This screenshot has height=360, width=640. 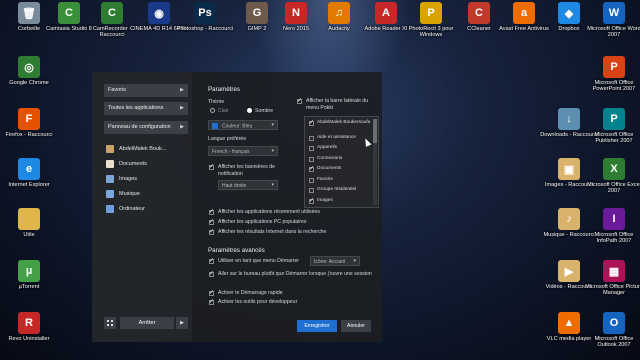 What do you see at coordinates (29, 235) in the screenshot?
I see `desktop-shortcut-label: Utile` at bounding box center [29, 235].